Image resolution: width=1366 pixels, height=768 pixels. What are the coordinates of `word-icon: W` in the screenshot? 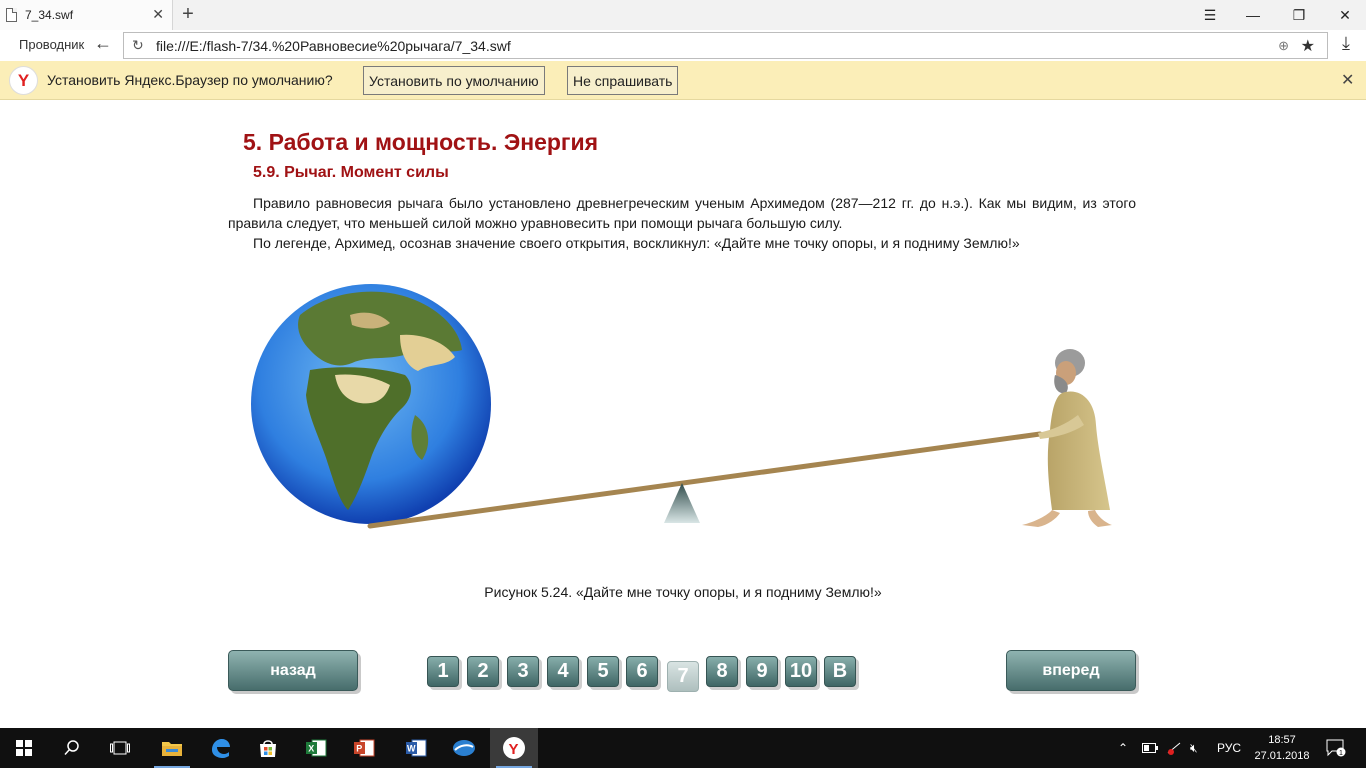 It's located at (416, 748).